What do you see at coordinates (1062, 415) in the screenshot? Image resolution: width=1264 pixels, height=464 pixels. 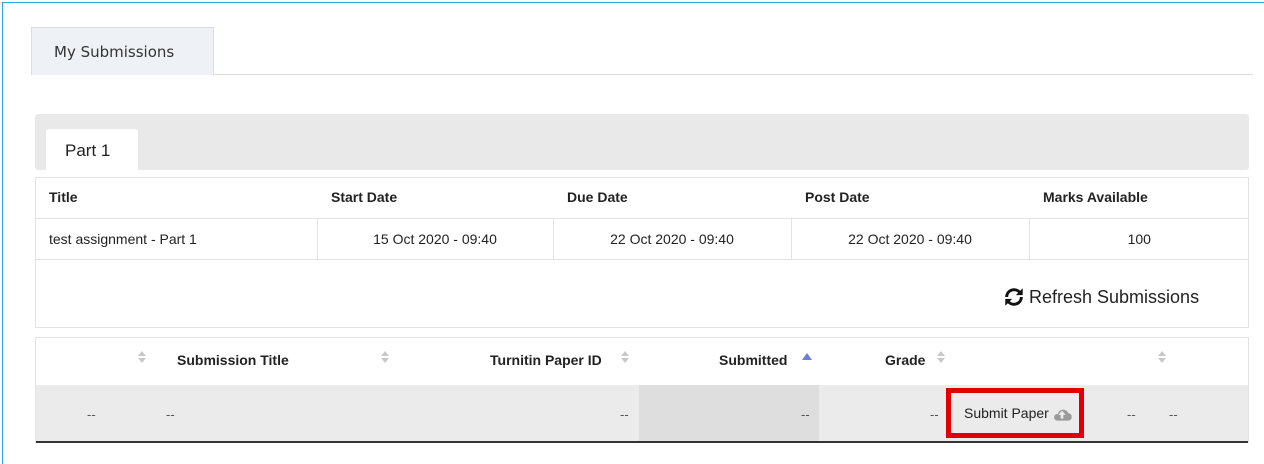 I see `cloud-upload-icon` at bounding box center [1062, 415].